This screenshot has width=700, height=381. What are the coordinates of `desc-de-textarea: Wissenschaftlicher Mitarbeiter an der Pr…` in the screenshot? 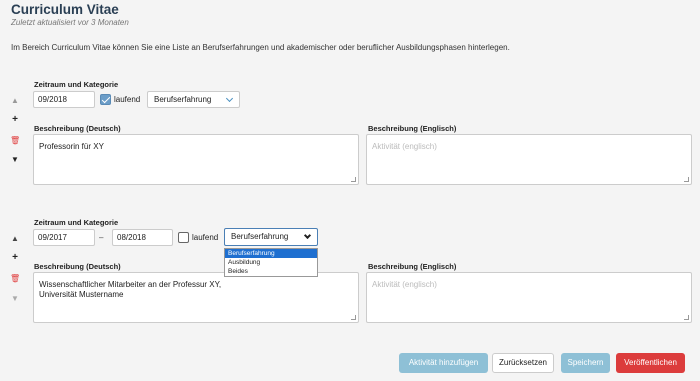 It's located at (196, 297).